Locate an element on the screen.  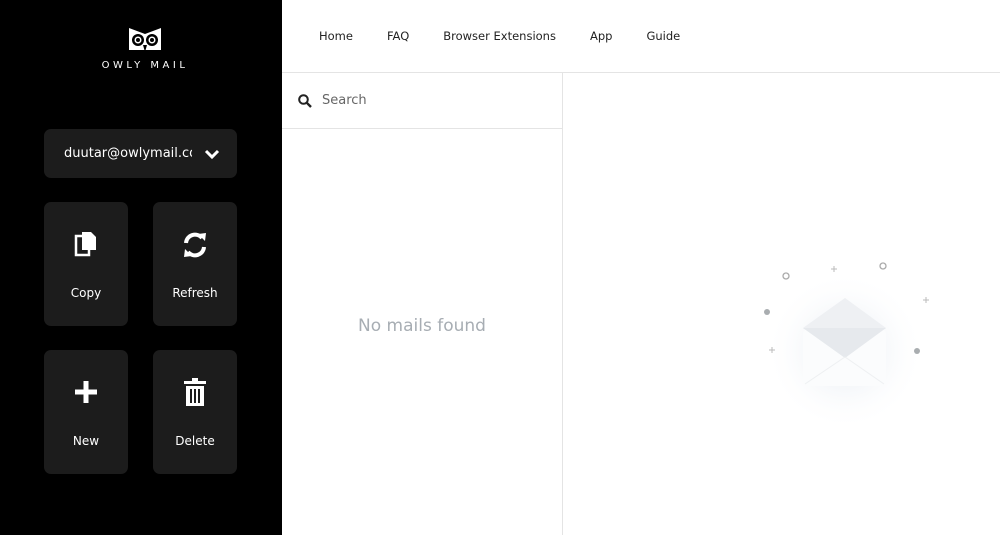
search-icon is located at coordinates (305, 100).